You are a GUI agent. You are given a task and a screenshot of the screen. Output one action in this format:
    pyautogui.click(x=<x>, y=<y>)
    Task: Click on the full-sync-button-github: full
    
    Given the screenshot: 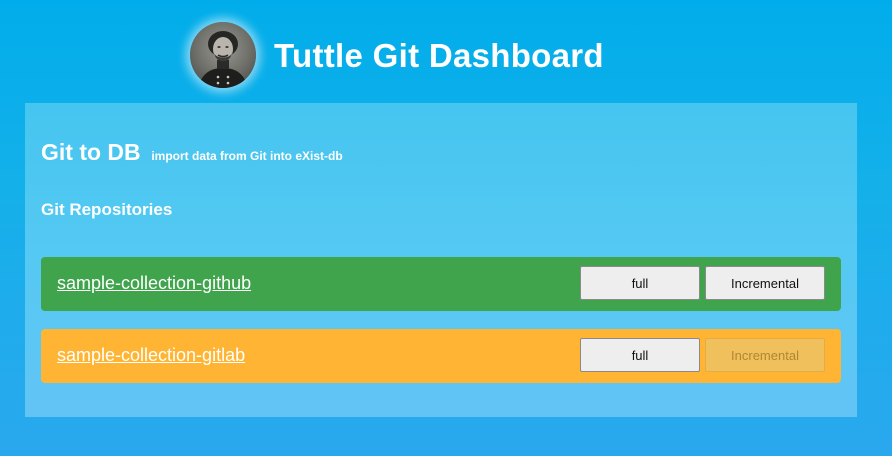 What is the action you would take?
    pyautogui.click(x=640, y=283)
    